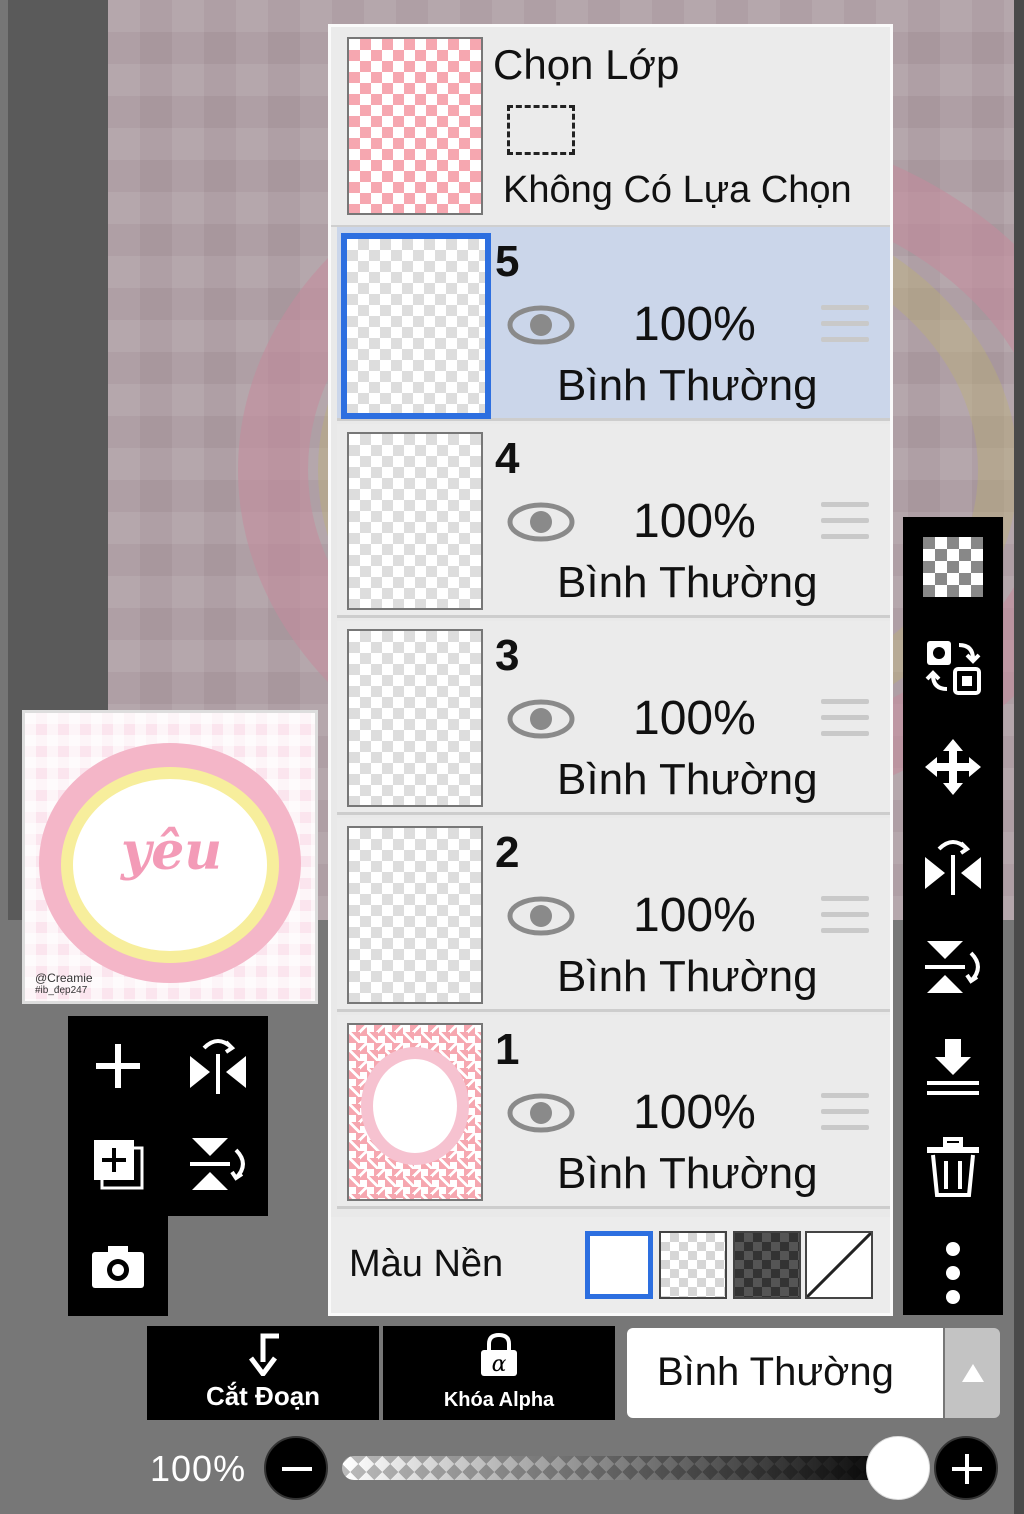  I want to click on flip-horizontal-button, so click(953, 867).